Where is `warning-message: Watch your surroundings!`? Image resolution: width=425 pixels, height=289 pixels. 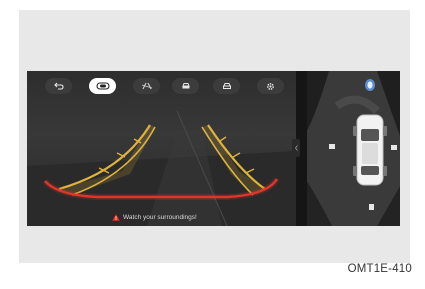 warning-message: Watch your surroundings! is located at coordinates (154, 217).